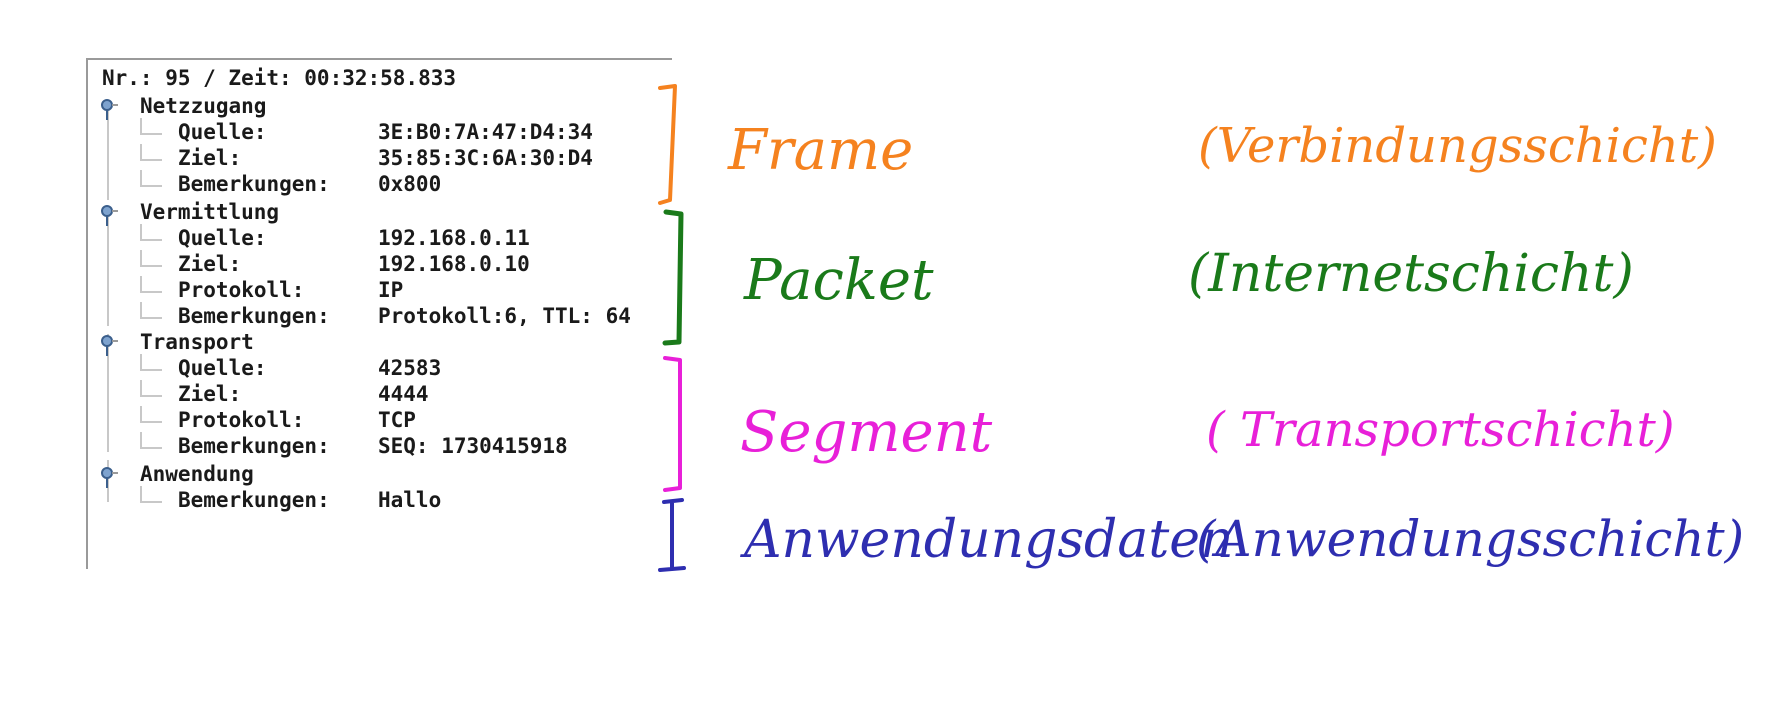 This screenshot has height=709, width=1772. Describe the element at coordinates (672, 424) in the screenshot. I see `bracket-segment` at that location.